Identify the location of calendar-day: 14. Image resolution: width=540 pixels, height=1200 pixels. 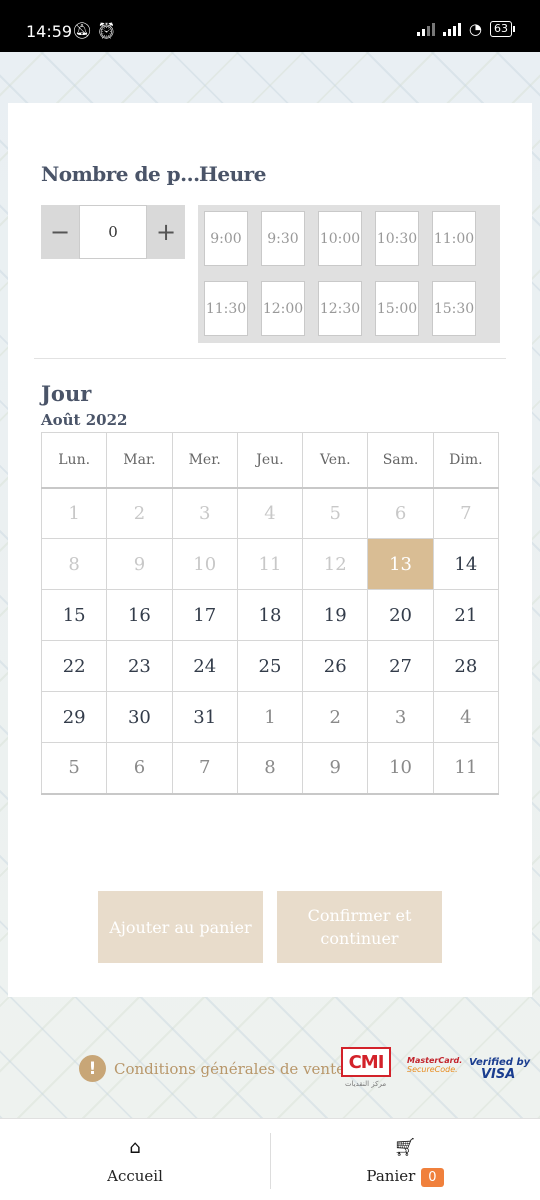
(466, 564).